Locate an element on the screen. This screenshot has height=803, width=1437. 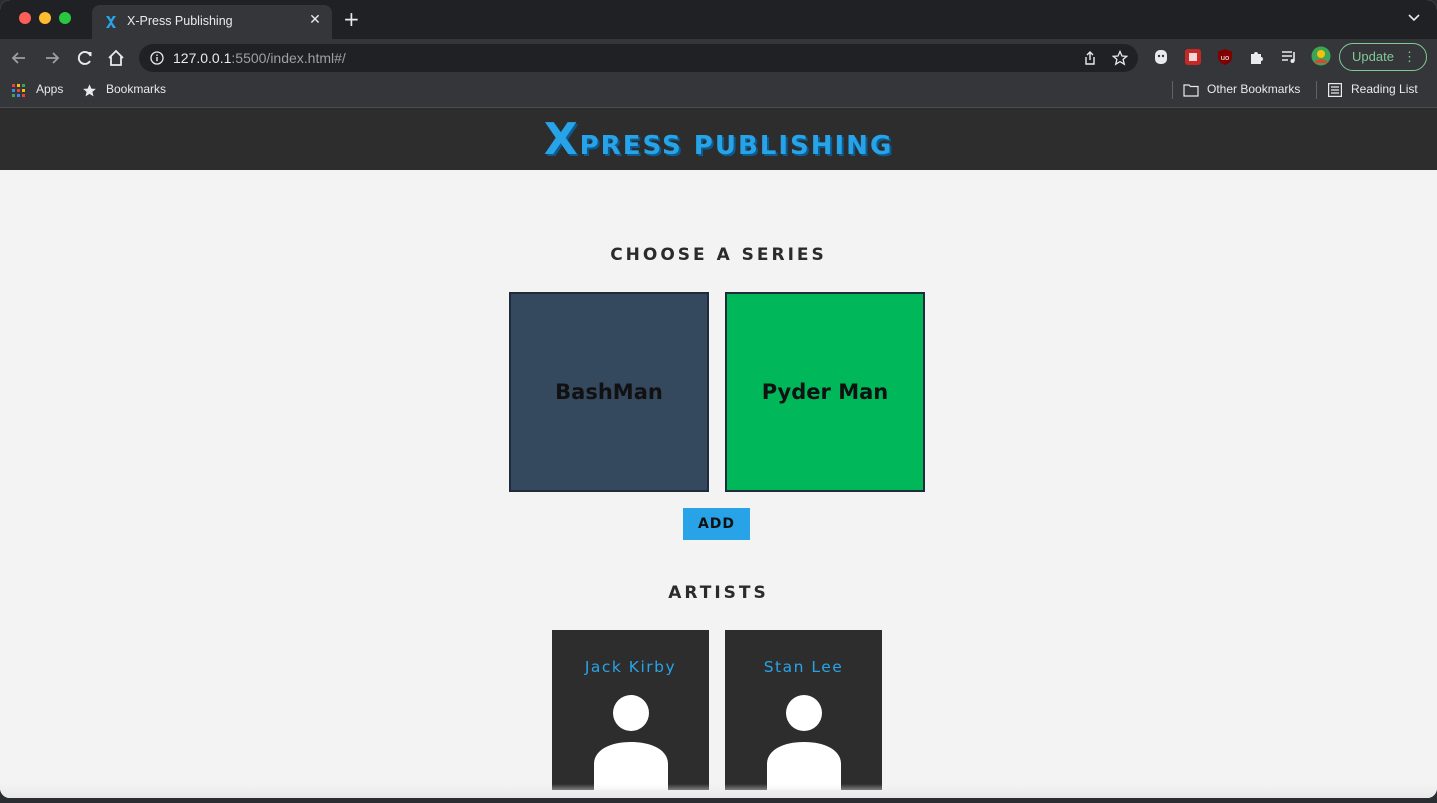
artist-card-jack-kirby: Jack Kirby is located at coordinates (630, 710).